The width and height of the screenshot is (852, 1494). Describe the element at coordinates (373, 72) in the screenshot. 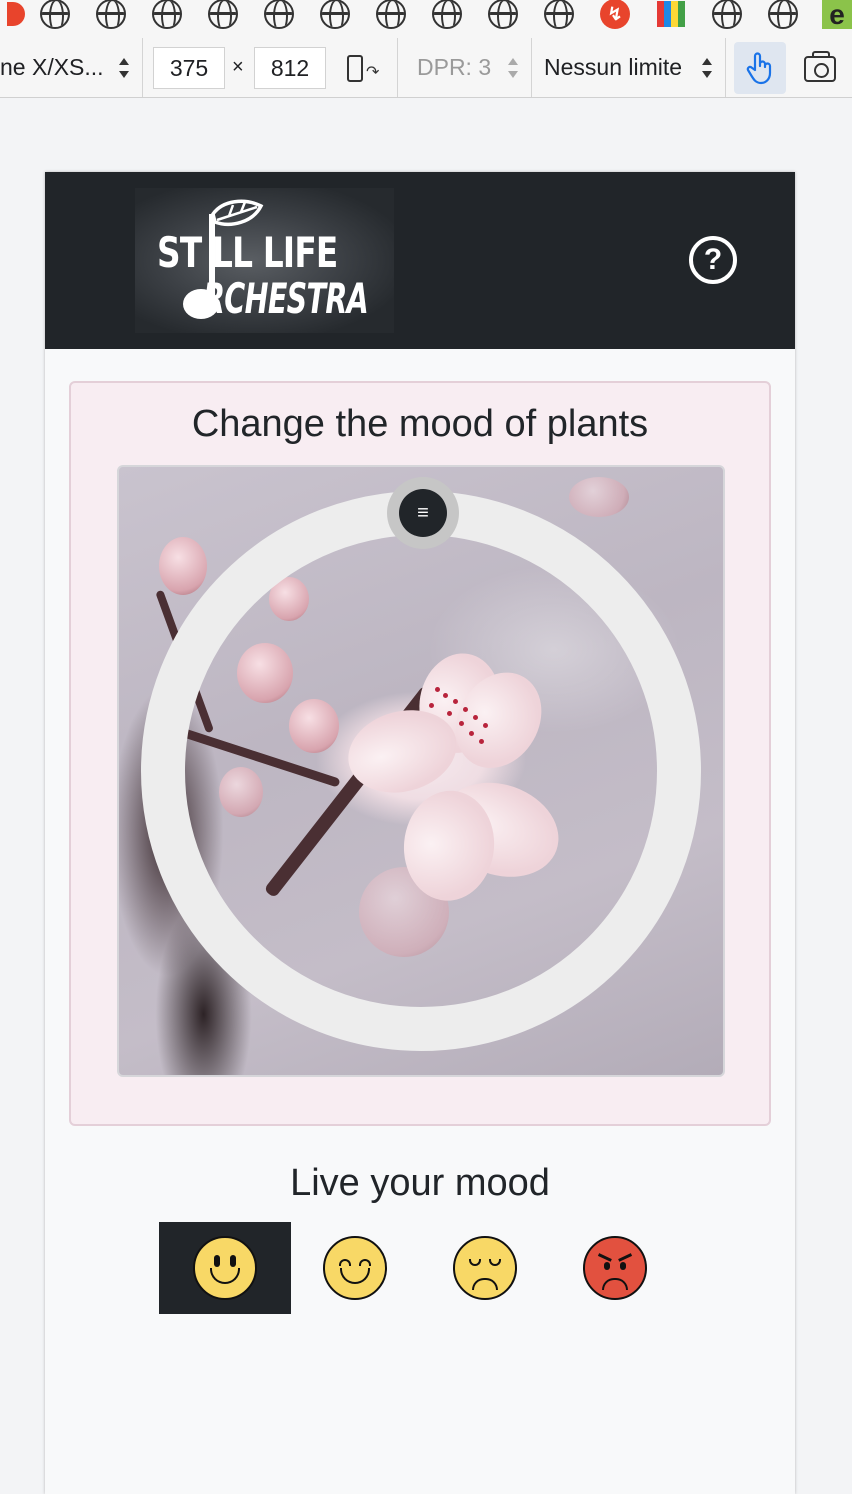

I see `rotate-arrow-icon: ↷` at that location.